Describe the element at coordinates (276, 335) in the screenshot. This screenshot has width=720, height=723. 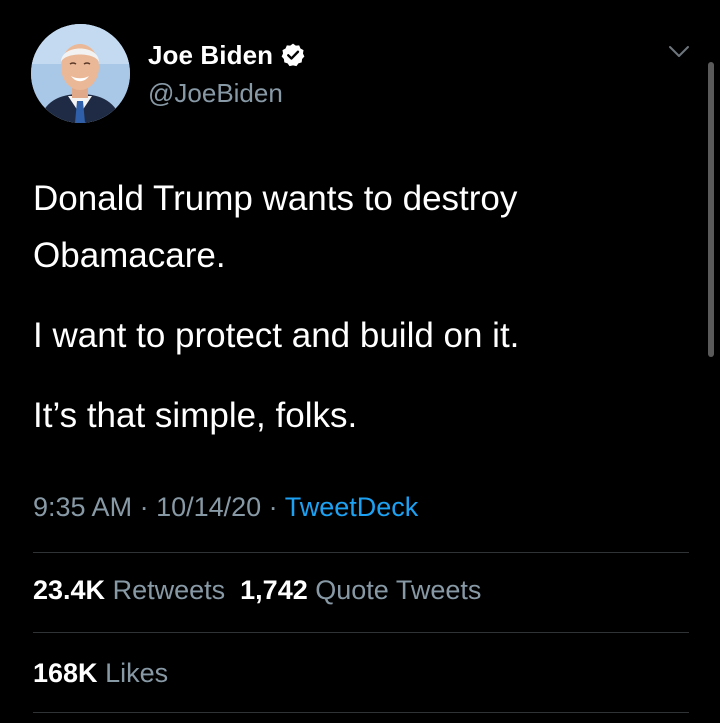
I see `tweet-paragraph: I want to protect and build on it.` at that location.